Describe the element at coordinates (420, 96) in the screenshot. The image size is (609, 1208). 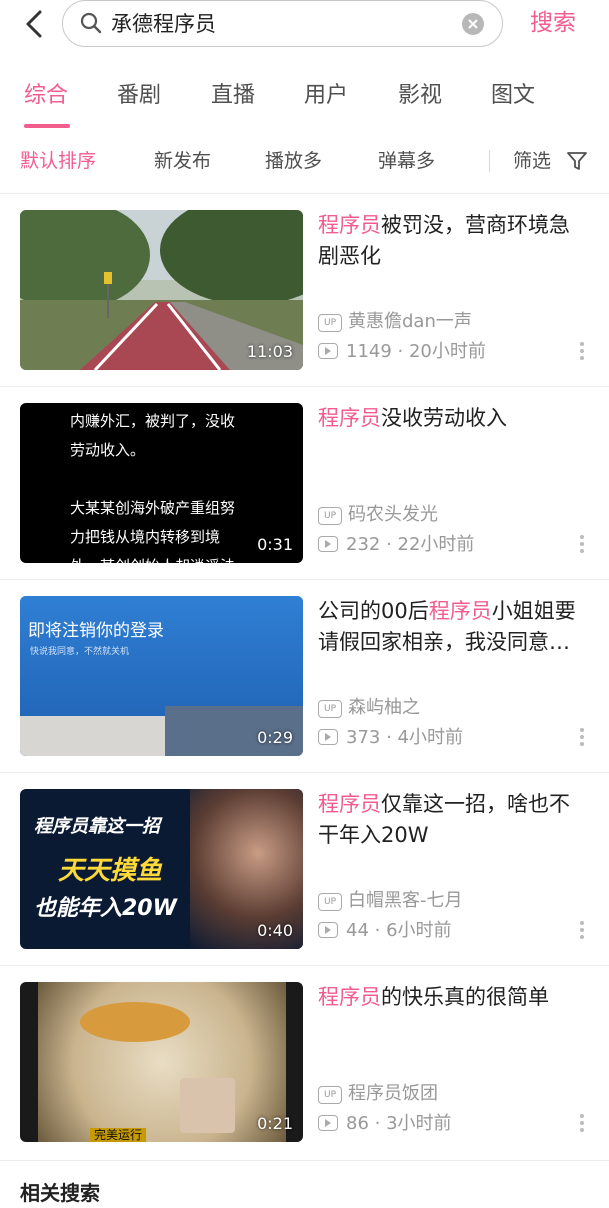
I see `tab-movies: 影视` at that location.